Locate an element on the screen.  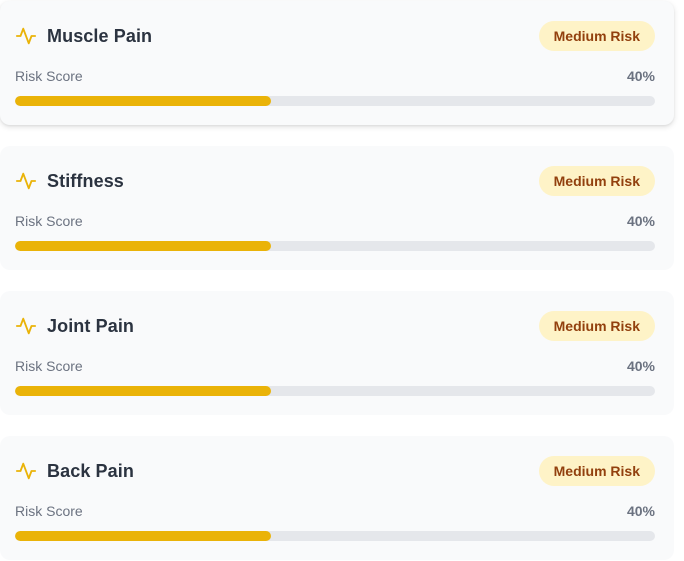
card-title-group: Stiffness is located at coordinates (69, 181).